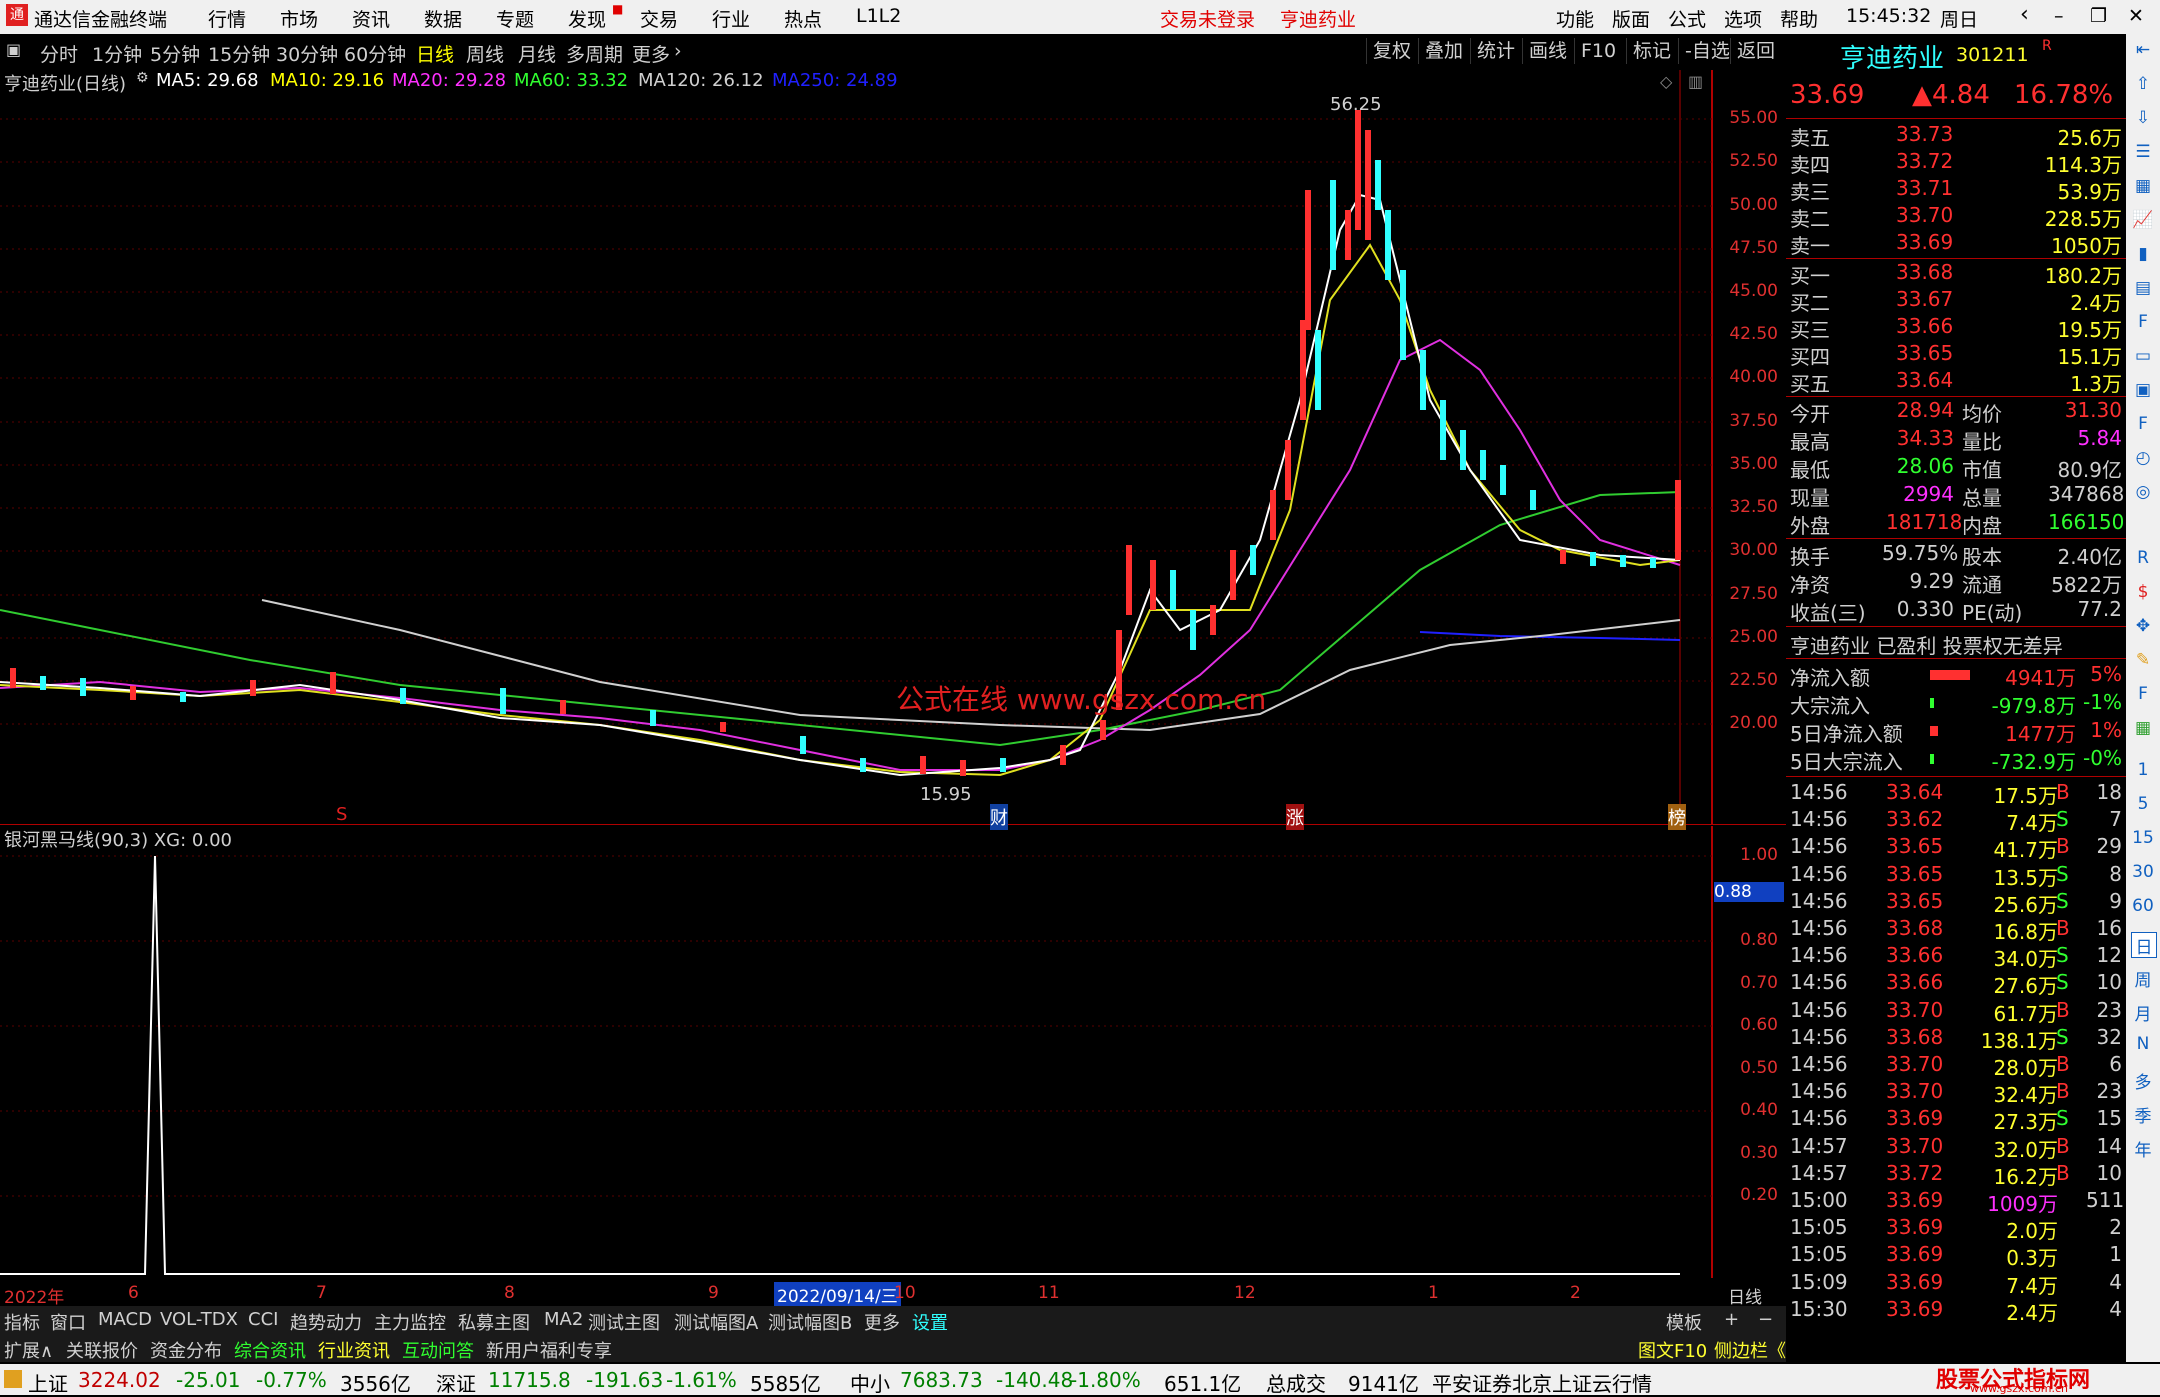 This screenshot has width=2160, height=1397. I want to click on side-num-5: 5, so click(2143, 806).